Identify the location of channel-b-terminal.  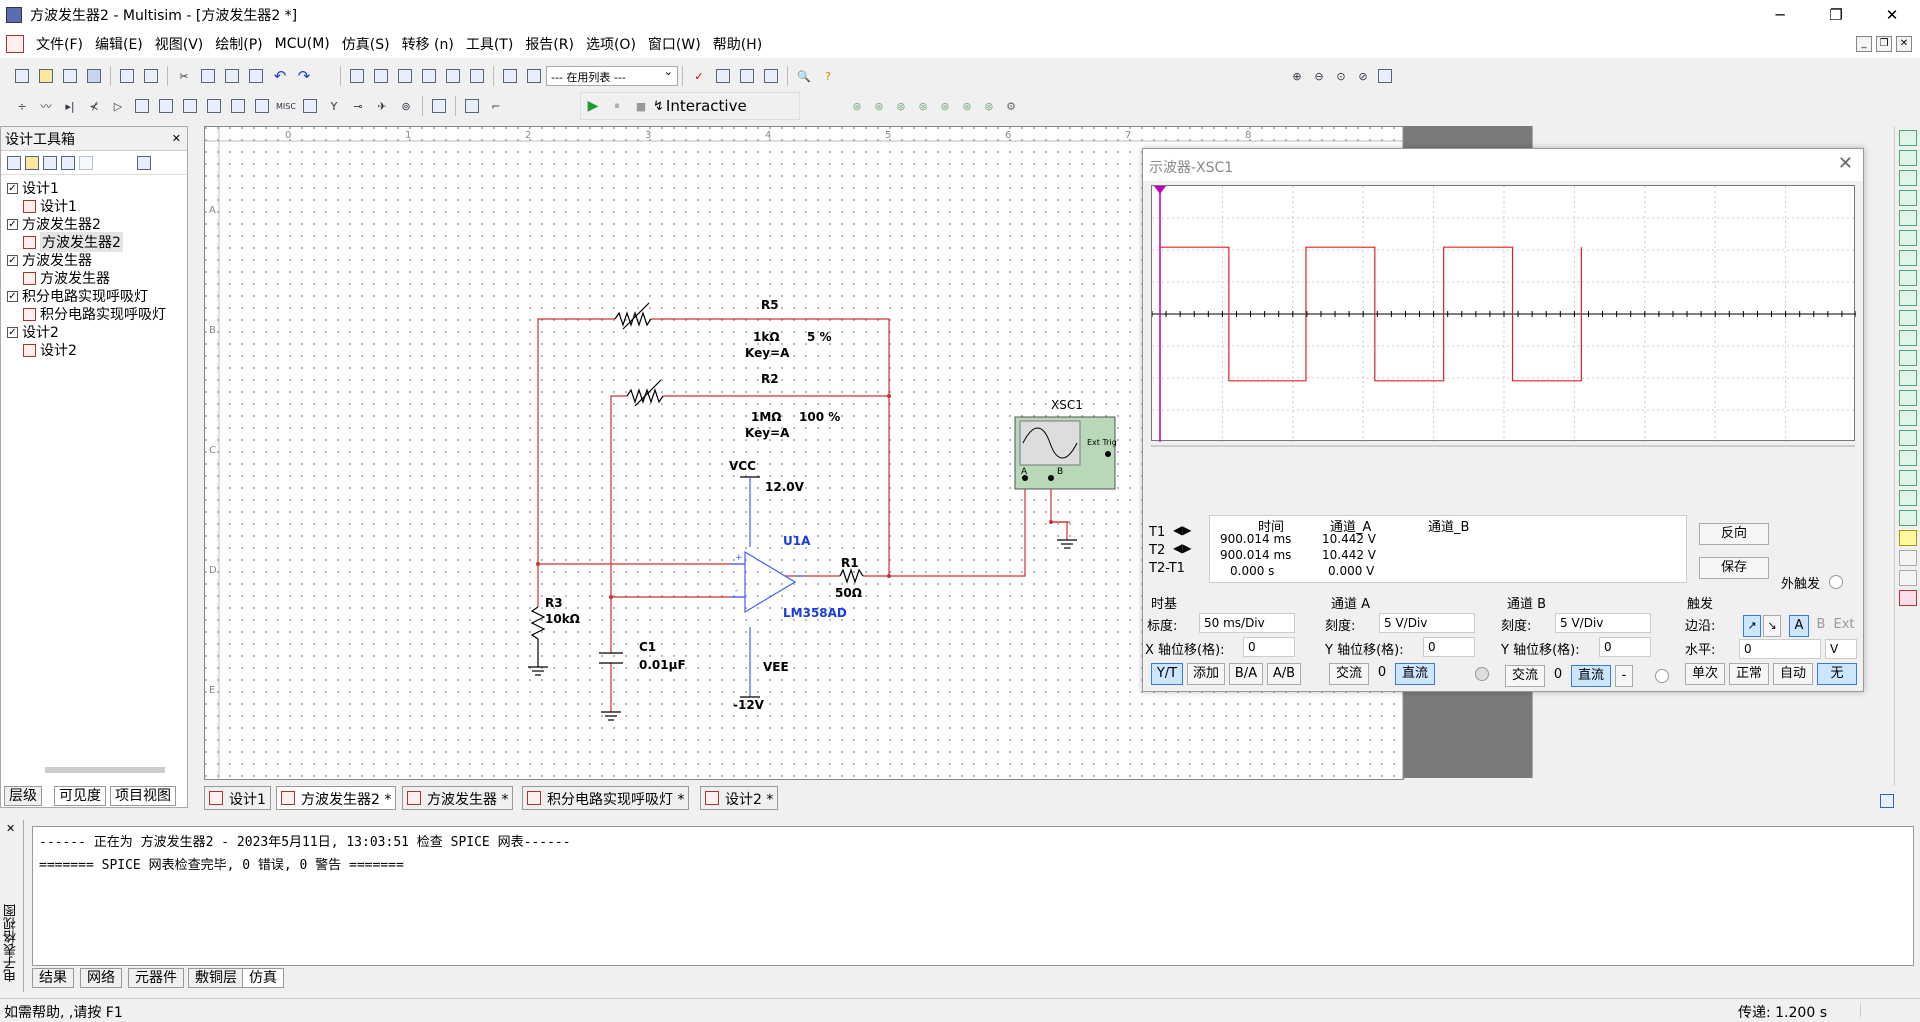
(1662, 676).